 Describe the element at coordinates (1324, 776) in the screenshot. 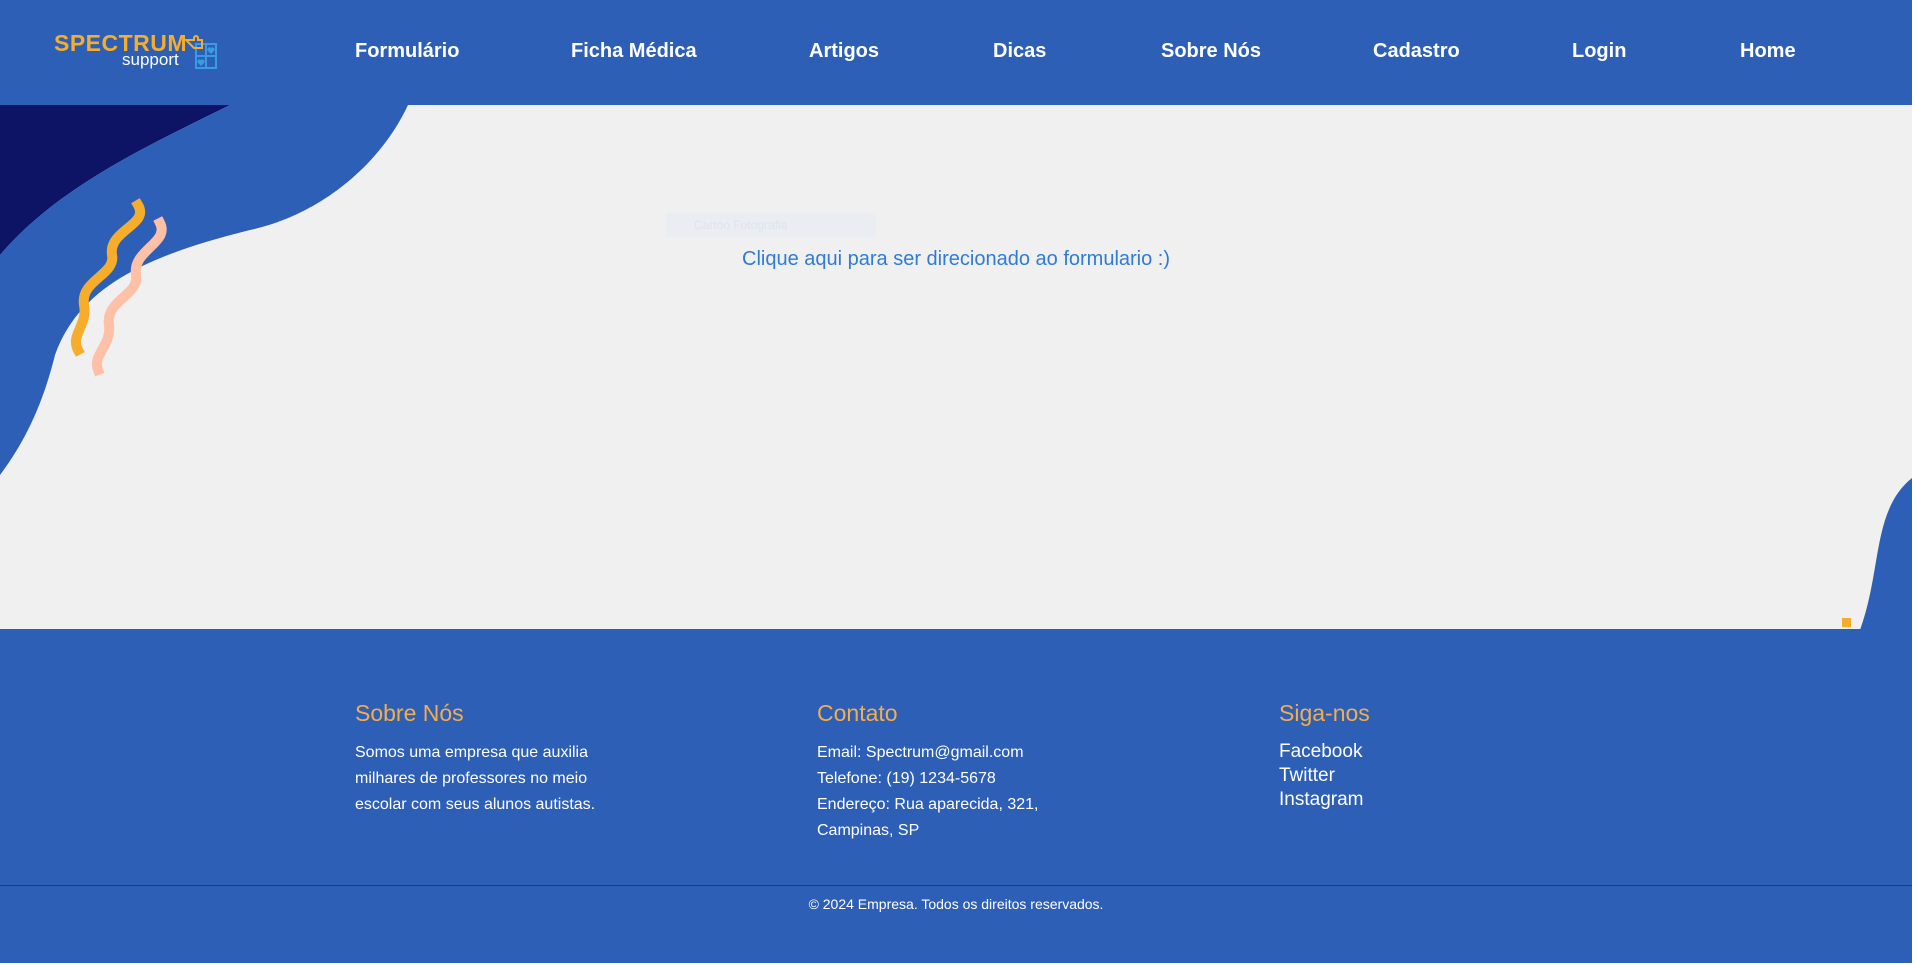

I see `twitter-link: Twitter` at that location.